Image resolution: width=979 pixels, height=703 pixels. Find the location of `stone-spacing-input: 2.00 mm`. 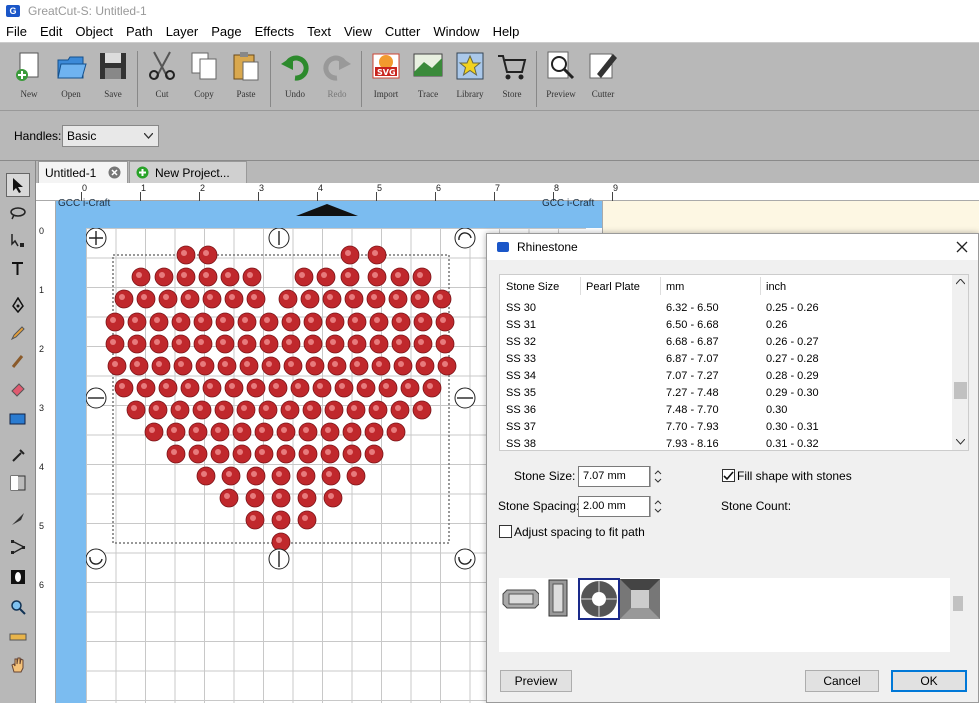

stone-spacing-input: 2.00 mm is located at coordinates (614, 506).